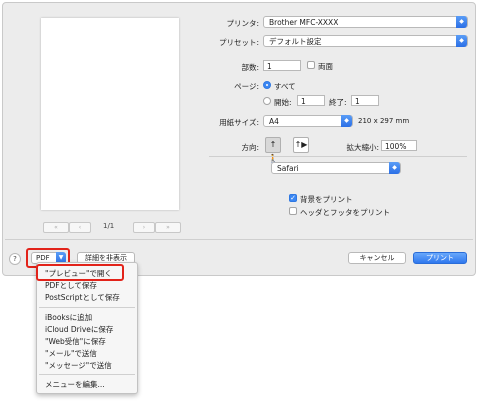 This screenshot has height=409, width=478. I want to click on print-button: プリント, so click(440, 258).